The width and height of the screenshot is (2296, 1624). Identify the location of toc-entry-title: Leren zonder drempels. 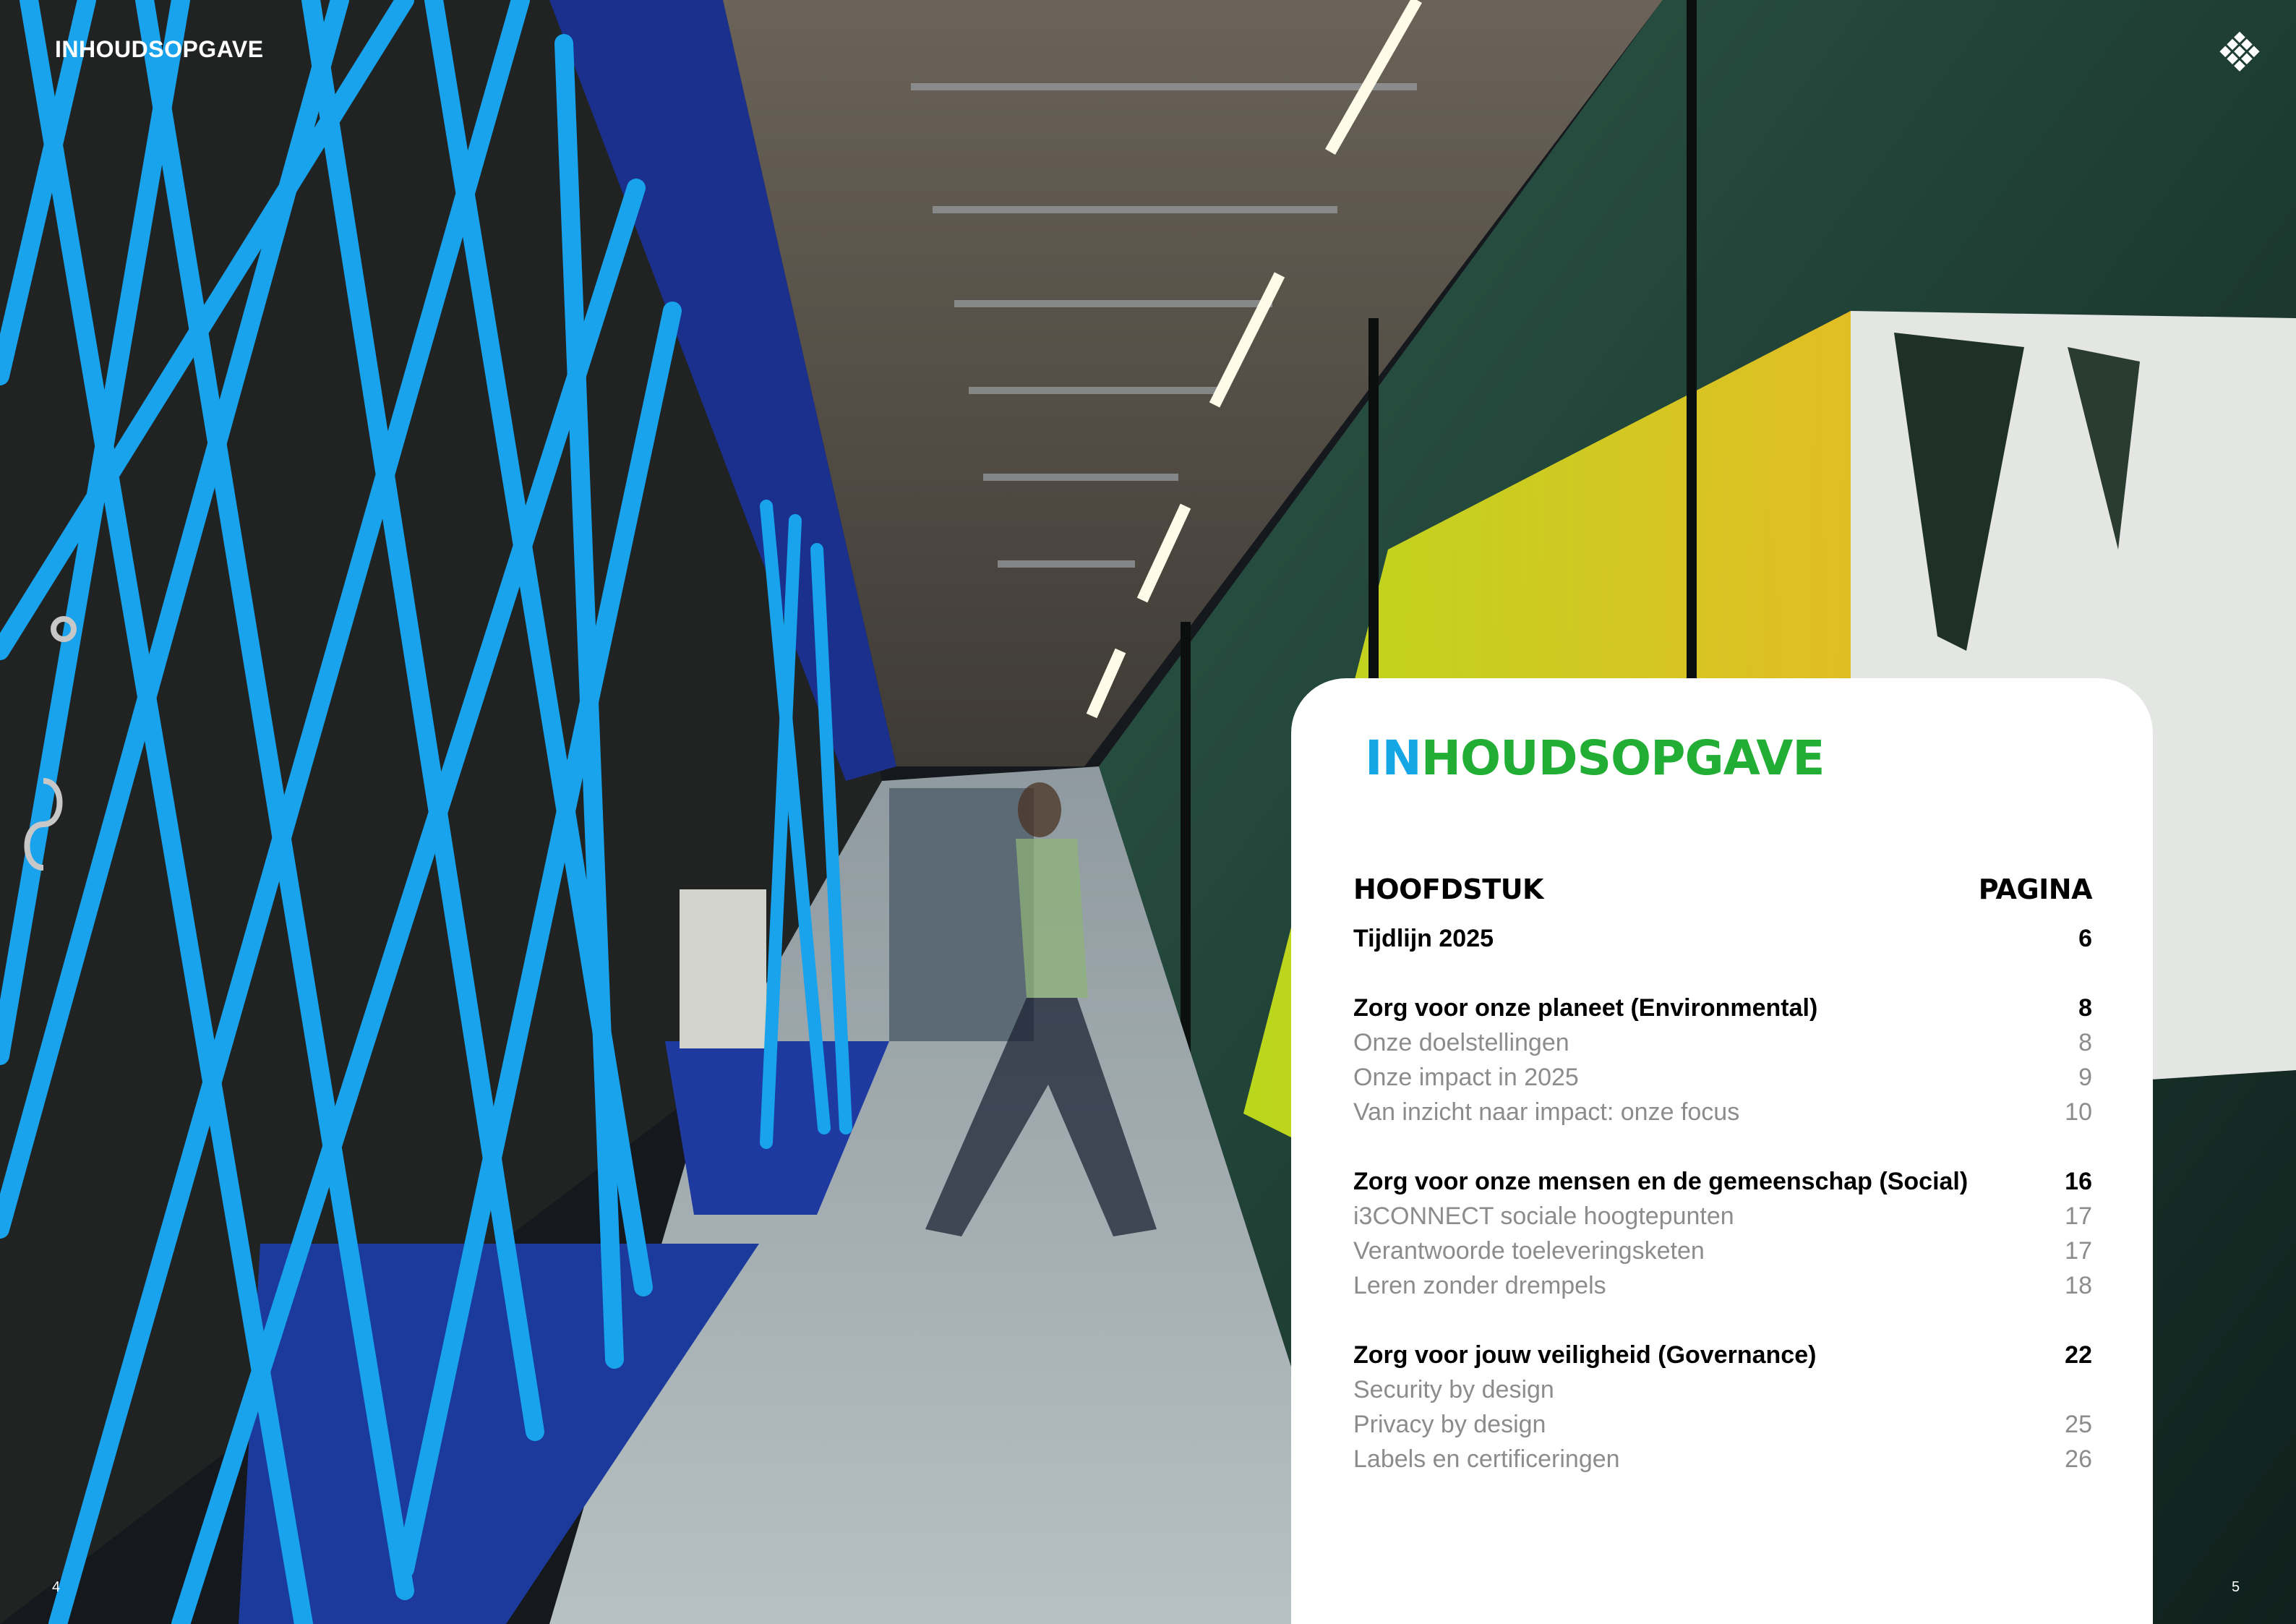
(1479, 1285).